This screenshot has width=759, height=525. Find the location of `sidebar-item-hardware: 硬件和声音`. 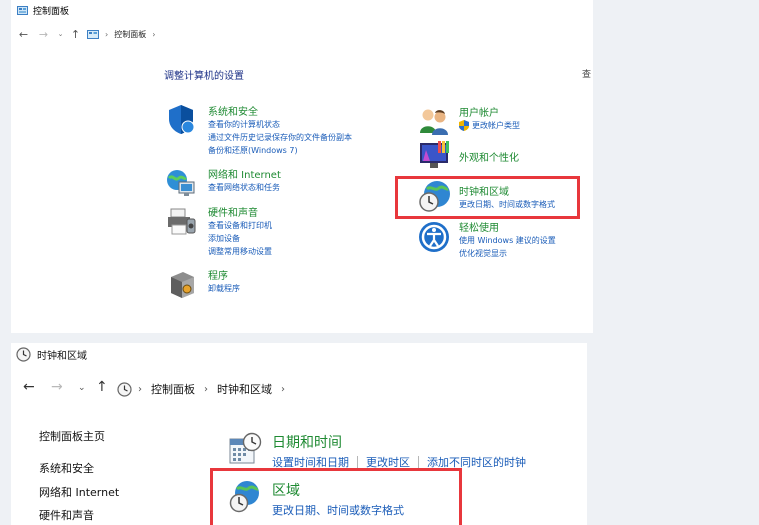

sidebar-item-hardware: 硬件和声音 is located at coordinates (66, 515).